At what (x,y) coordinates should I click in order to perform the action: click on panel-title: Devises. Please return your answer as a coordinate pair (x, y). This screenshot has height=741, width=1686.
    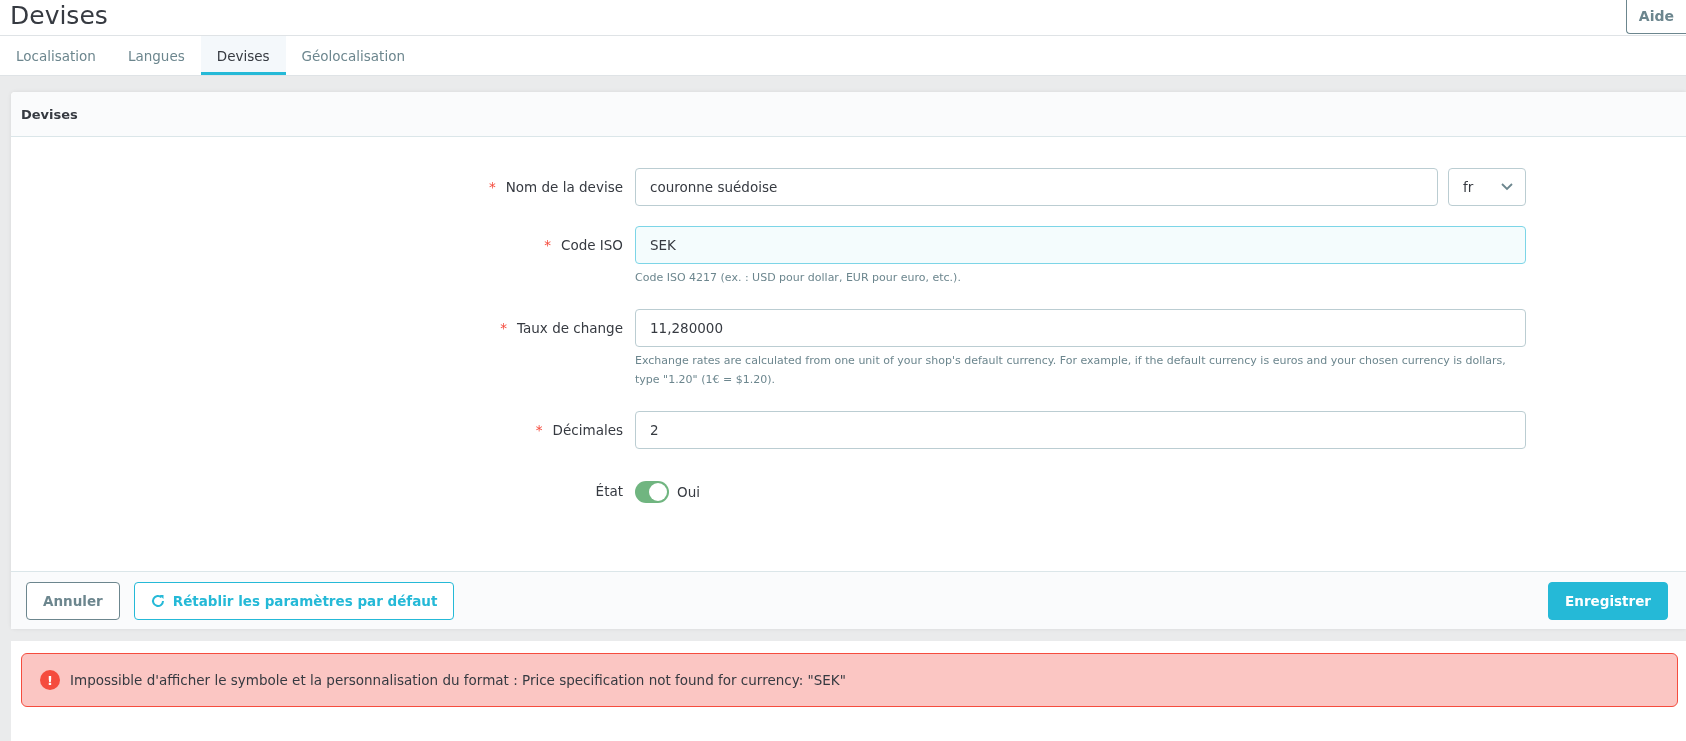
    Looking at the image, I should click on (848, 114).